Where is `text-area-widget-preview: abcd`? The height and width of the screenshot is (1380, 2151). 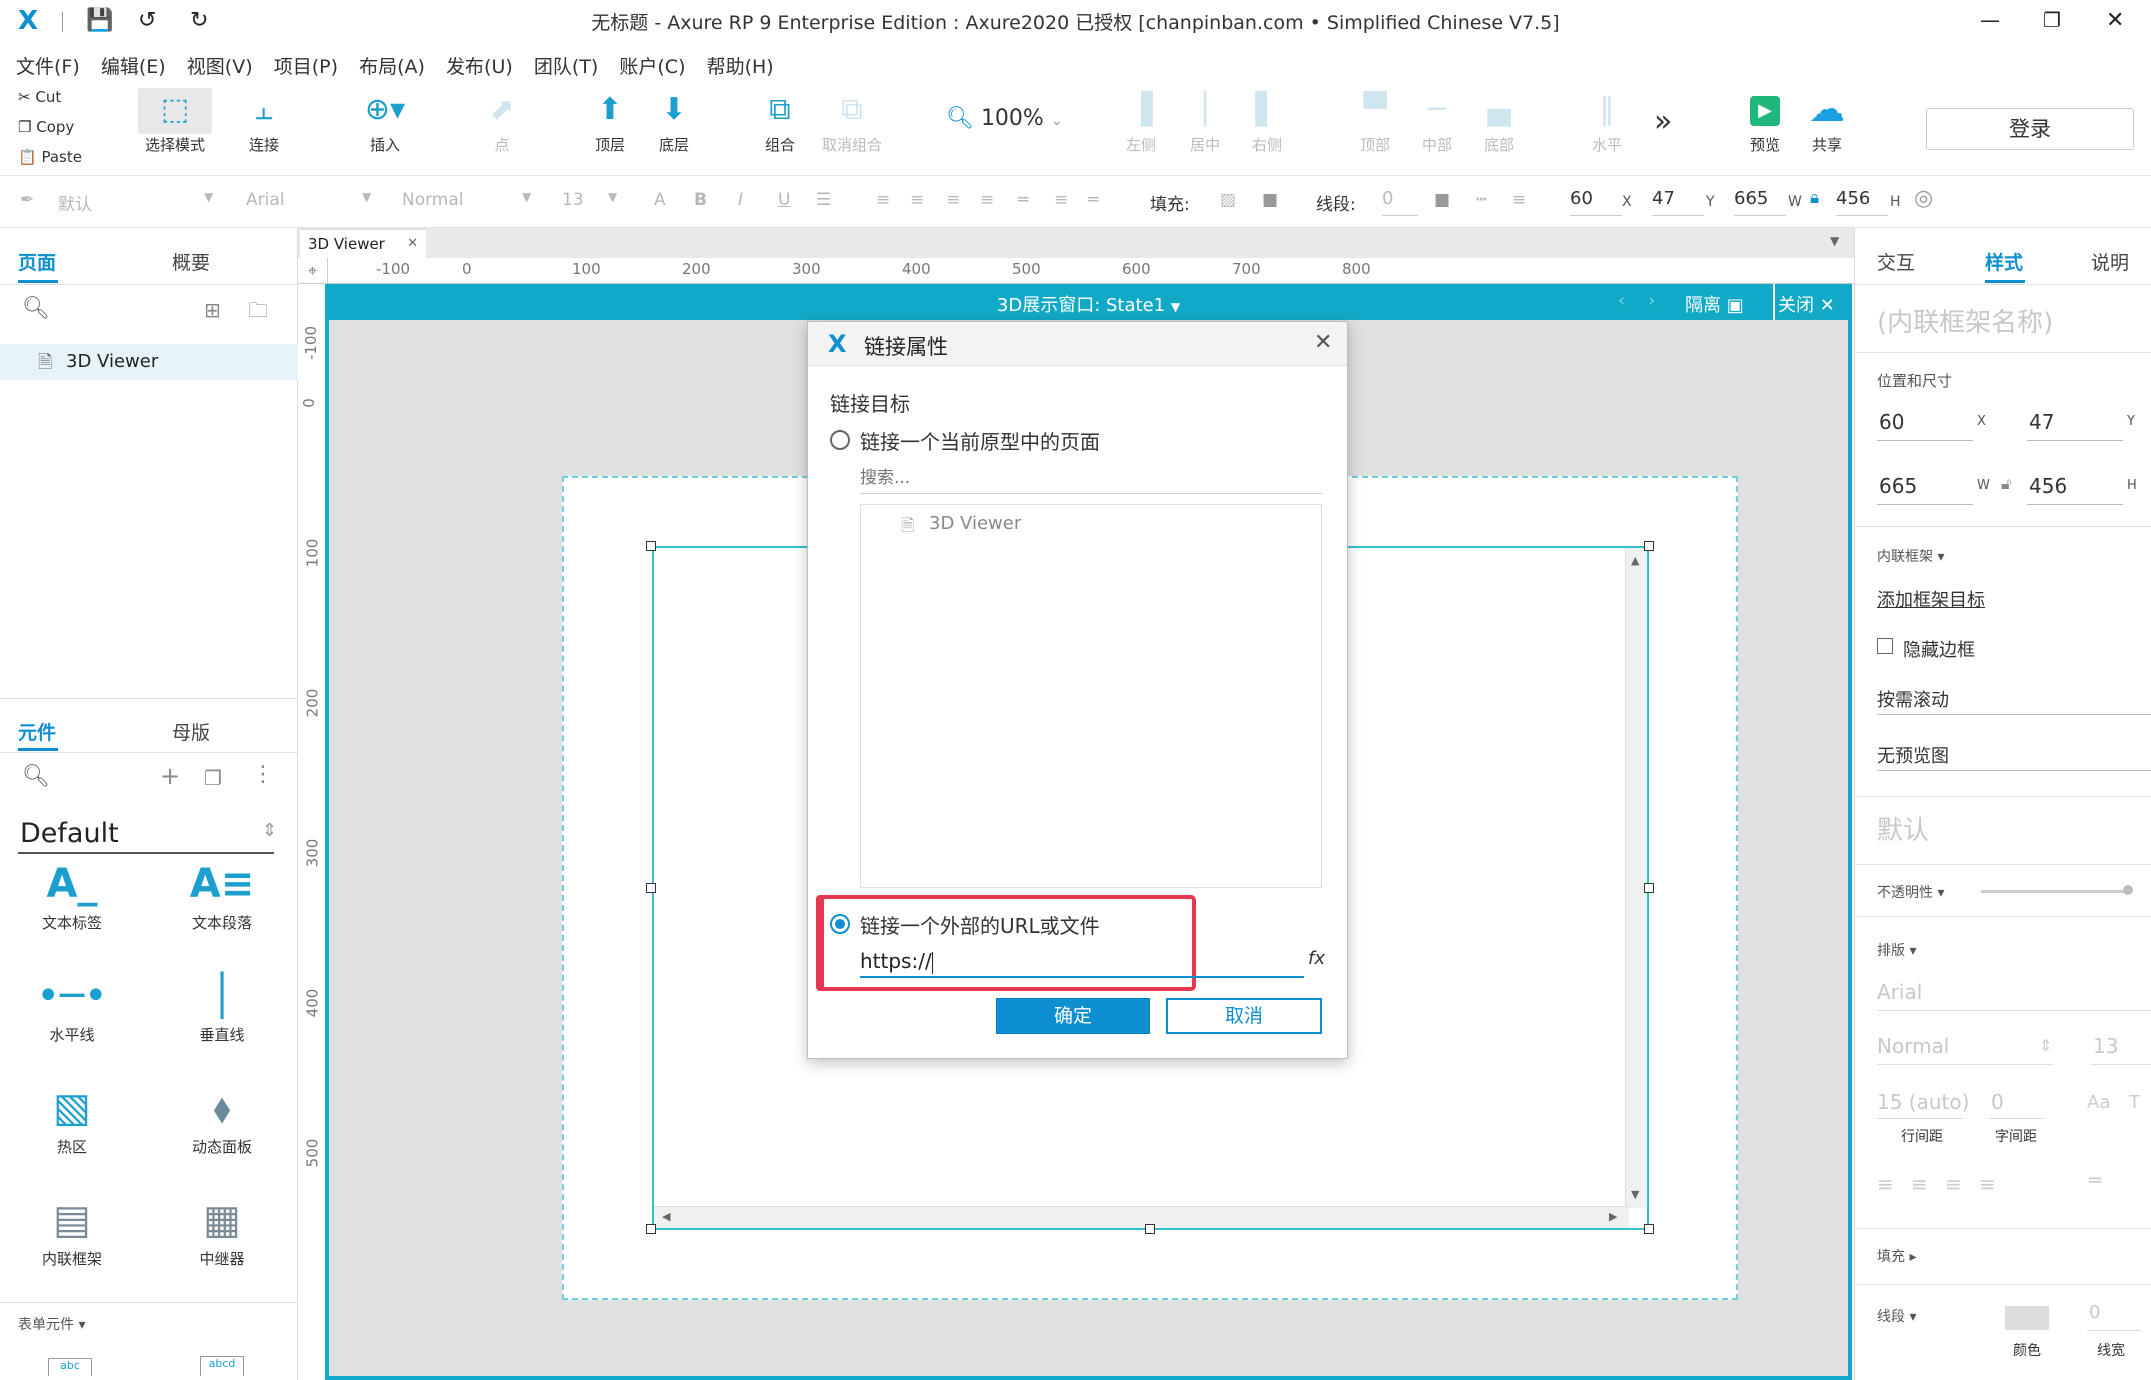
text-area-widget-preview: abcd is located at coordinates (222, 1366).